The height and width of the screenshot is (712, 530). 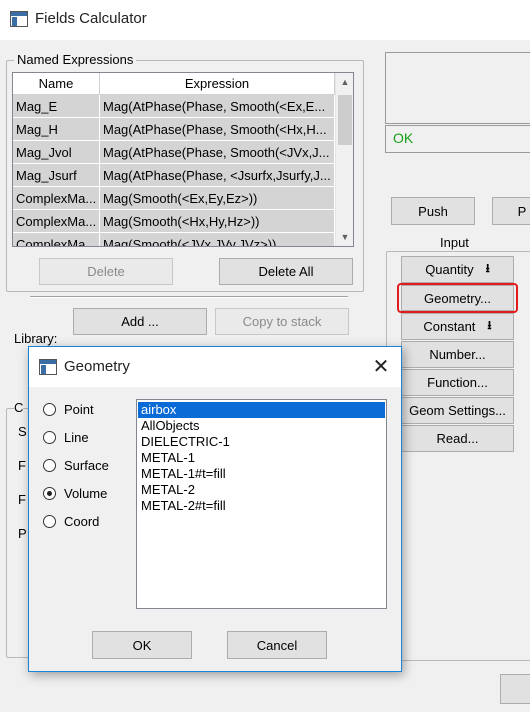 What do you see at coordinates (261, 410) in the screenshot?
I see `list-item: airbox` at bounding box center [261, 410].